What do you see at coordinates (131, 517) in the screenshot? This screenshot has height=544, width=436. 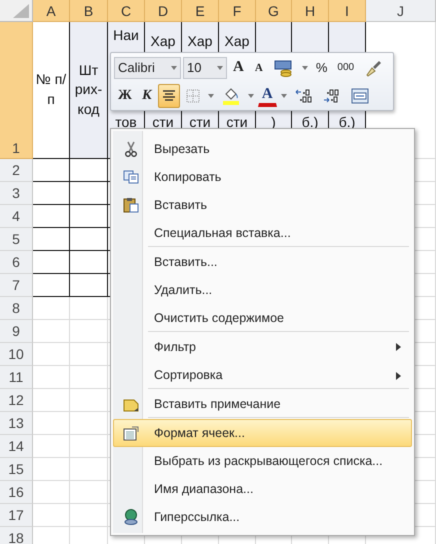 I see `globe-link-icon` at bounding box center [131, 517].